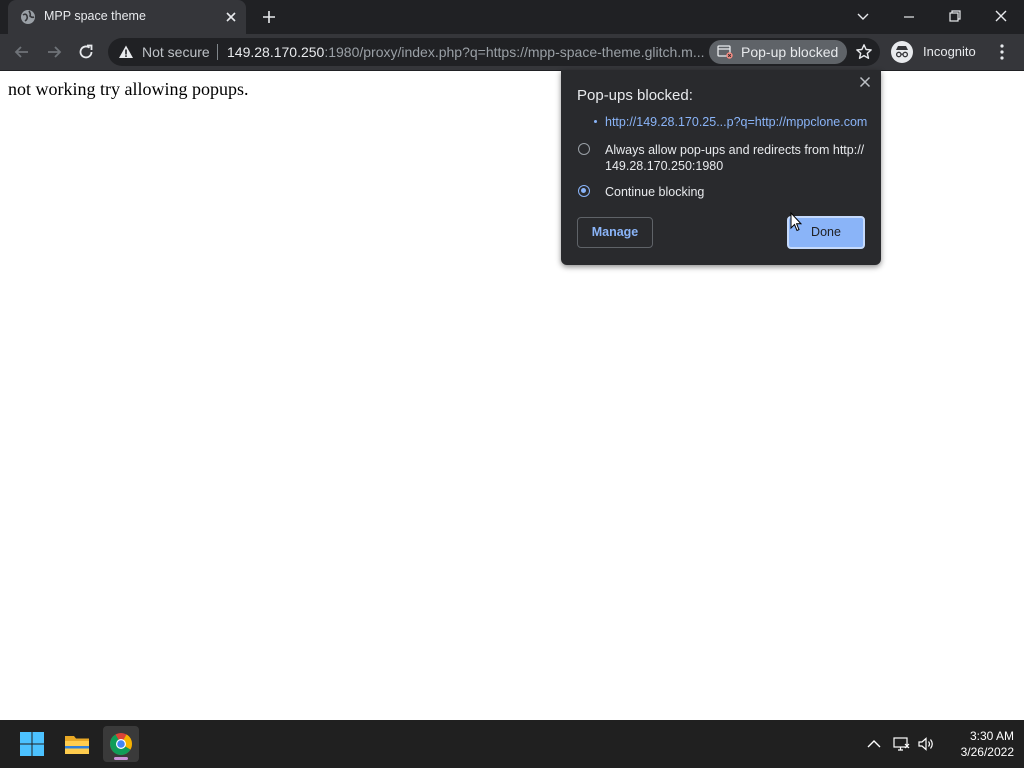  What do you see at coordinates (276, 52) in the screenshot?
I see `url-host: 149.28.170.250` at bounding box center [276, 52].